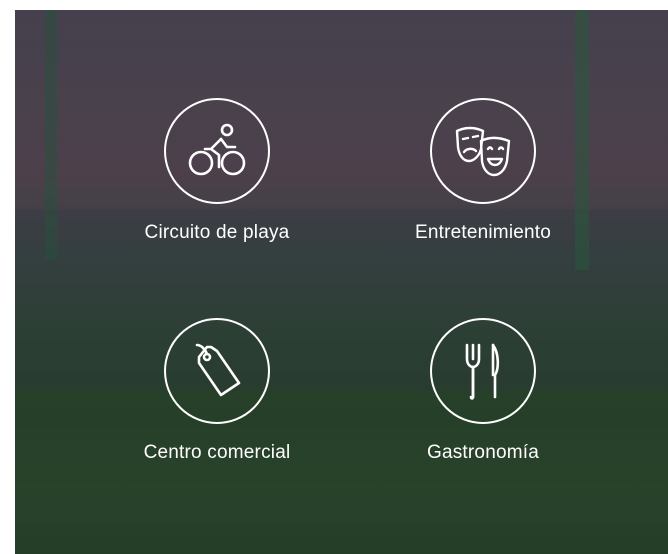 Image resolution: width=668 pixels, height=554 pixels. I want to click on category-label: Centro comercial, so click(217, 452).